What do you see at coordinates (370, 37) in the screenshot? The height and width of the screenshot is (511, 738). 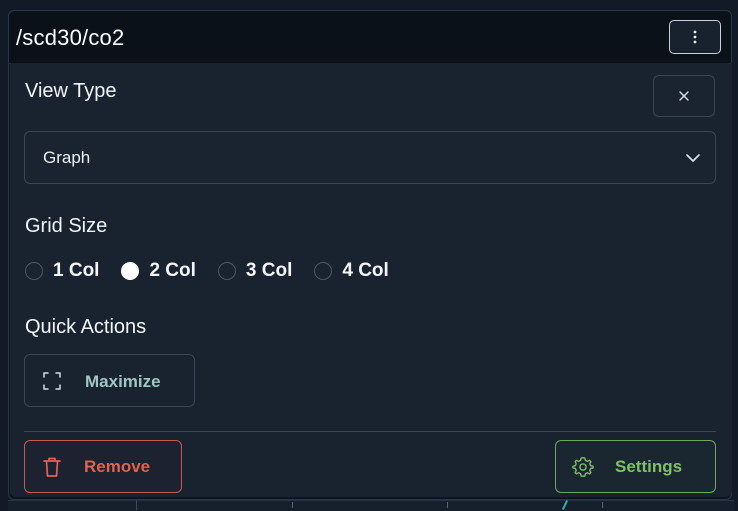 I see `widget-header: /scd30/co2` at bounding box center [370, 37].